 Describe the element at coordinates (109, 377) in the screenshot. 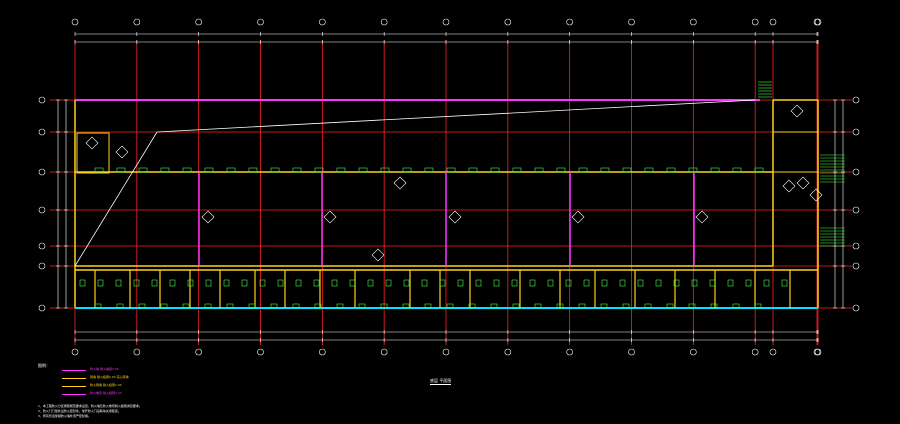

I see `legend-item-label: 隔墙 耐火极限2.0h 实心砖墙` at that location.